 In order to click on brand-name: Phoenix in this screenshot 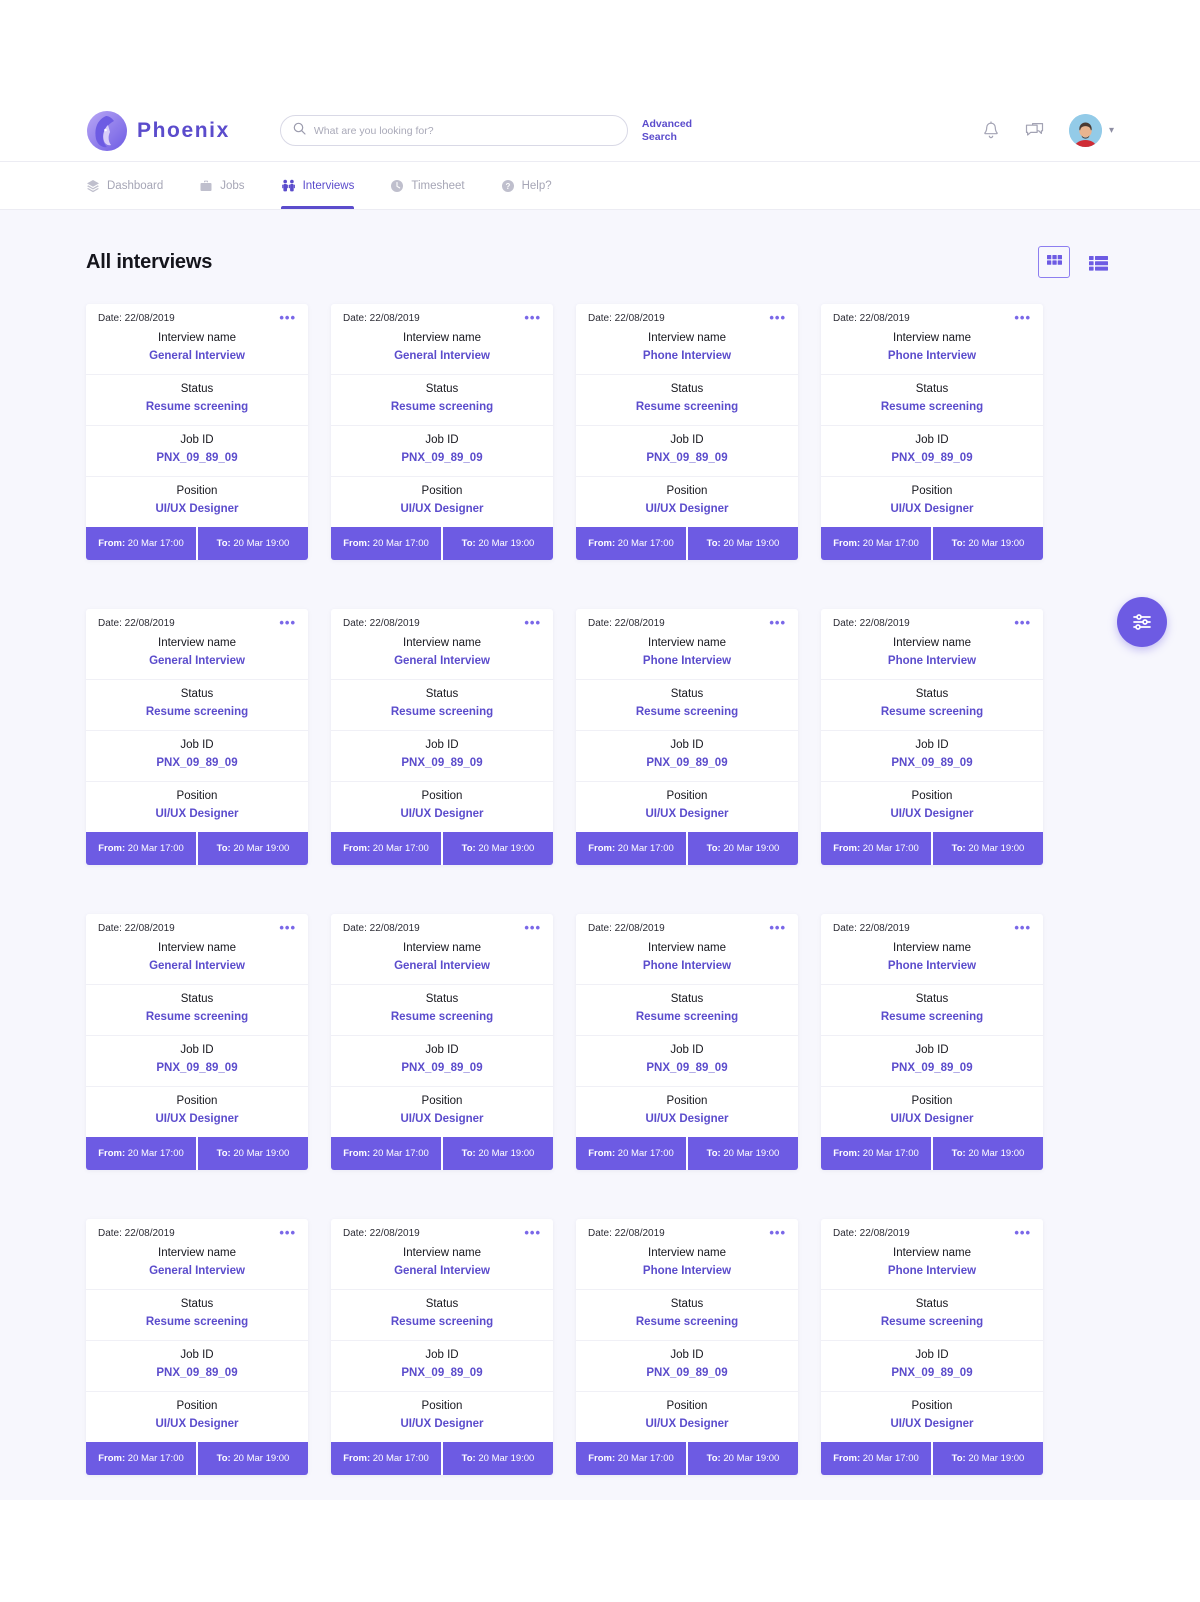, I will do `click(183, 130)`.